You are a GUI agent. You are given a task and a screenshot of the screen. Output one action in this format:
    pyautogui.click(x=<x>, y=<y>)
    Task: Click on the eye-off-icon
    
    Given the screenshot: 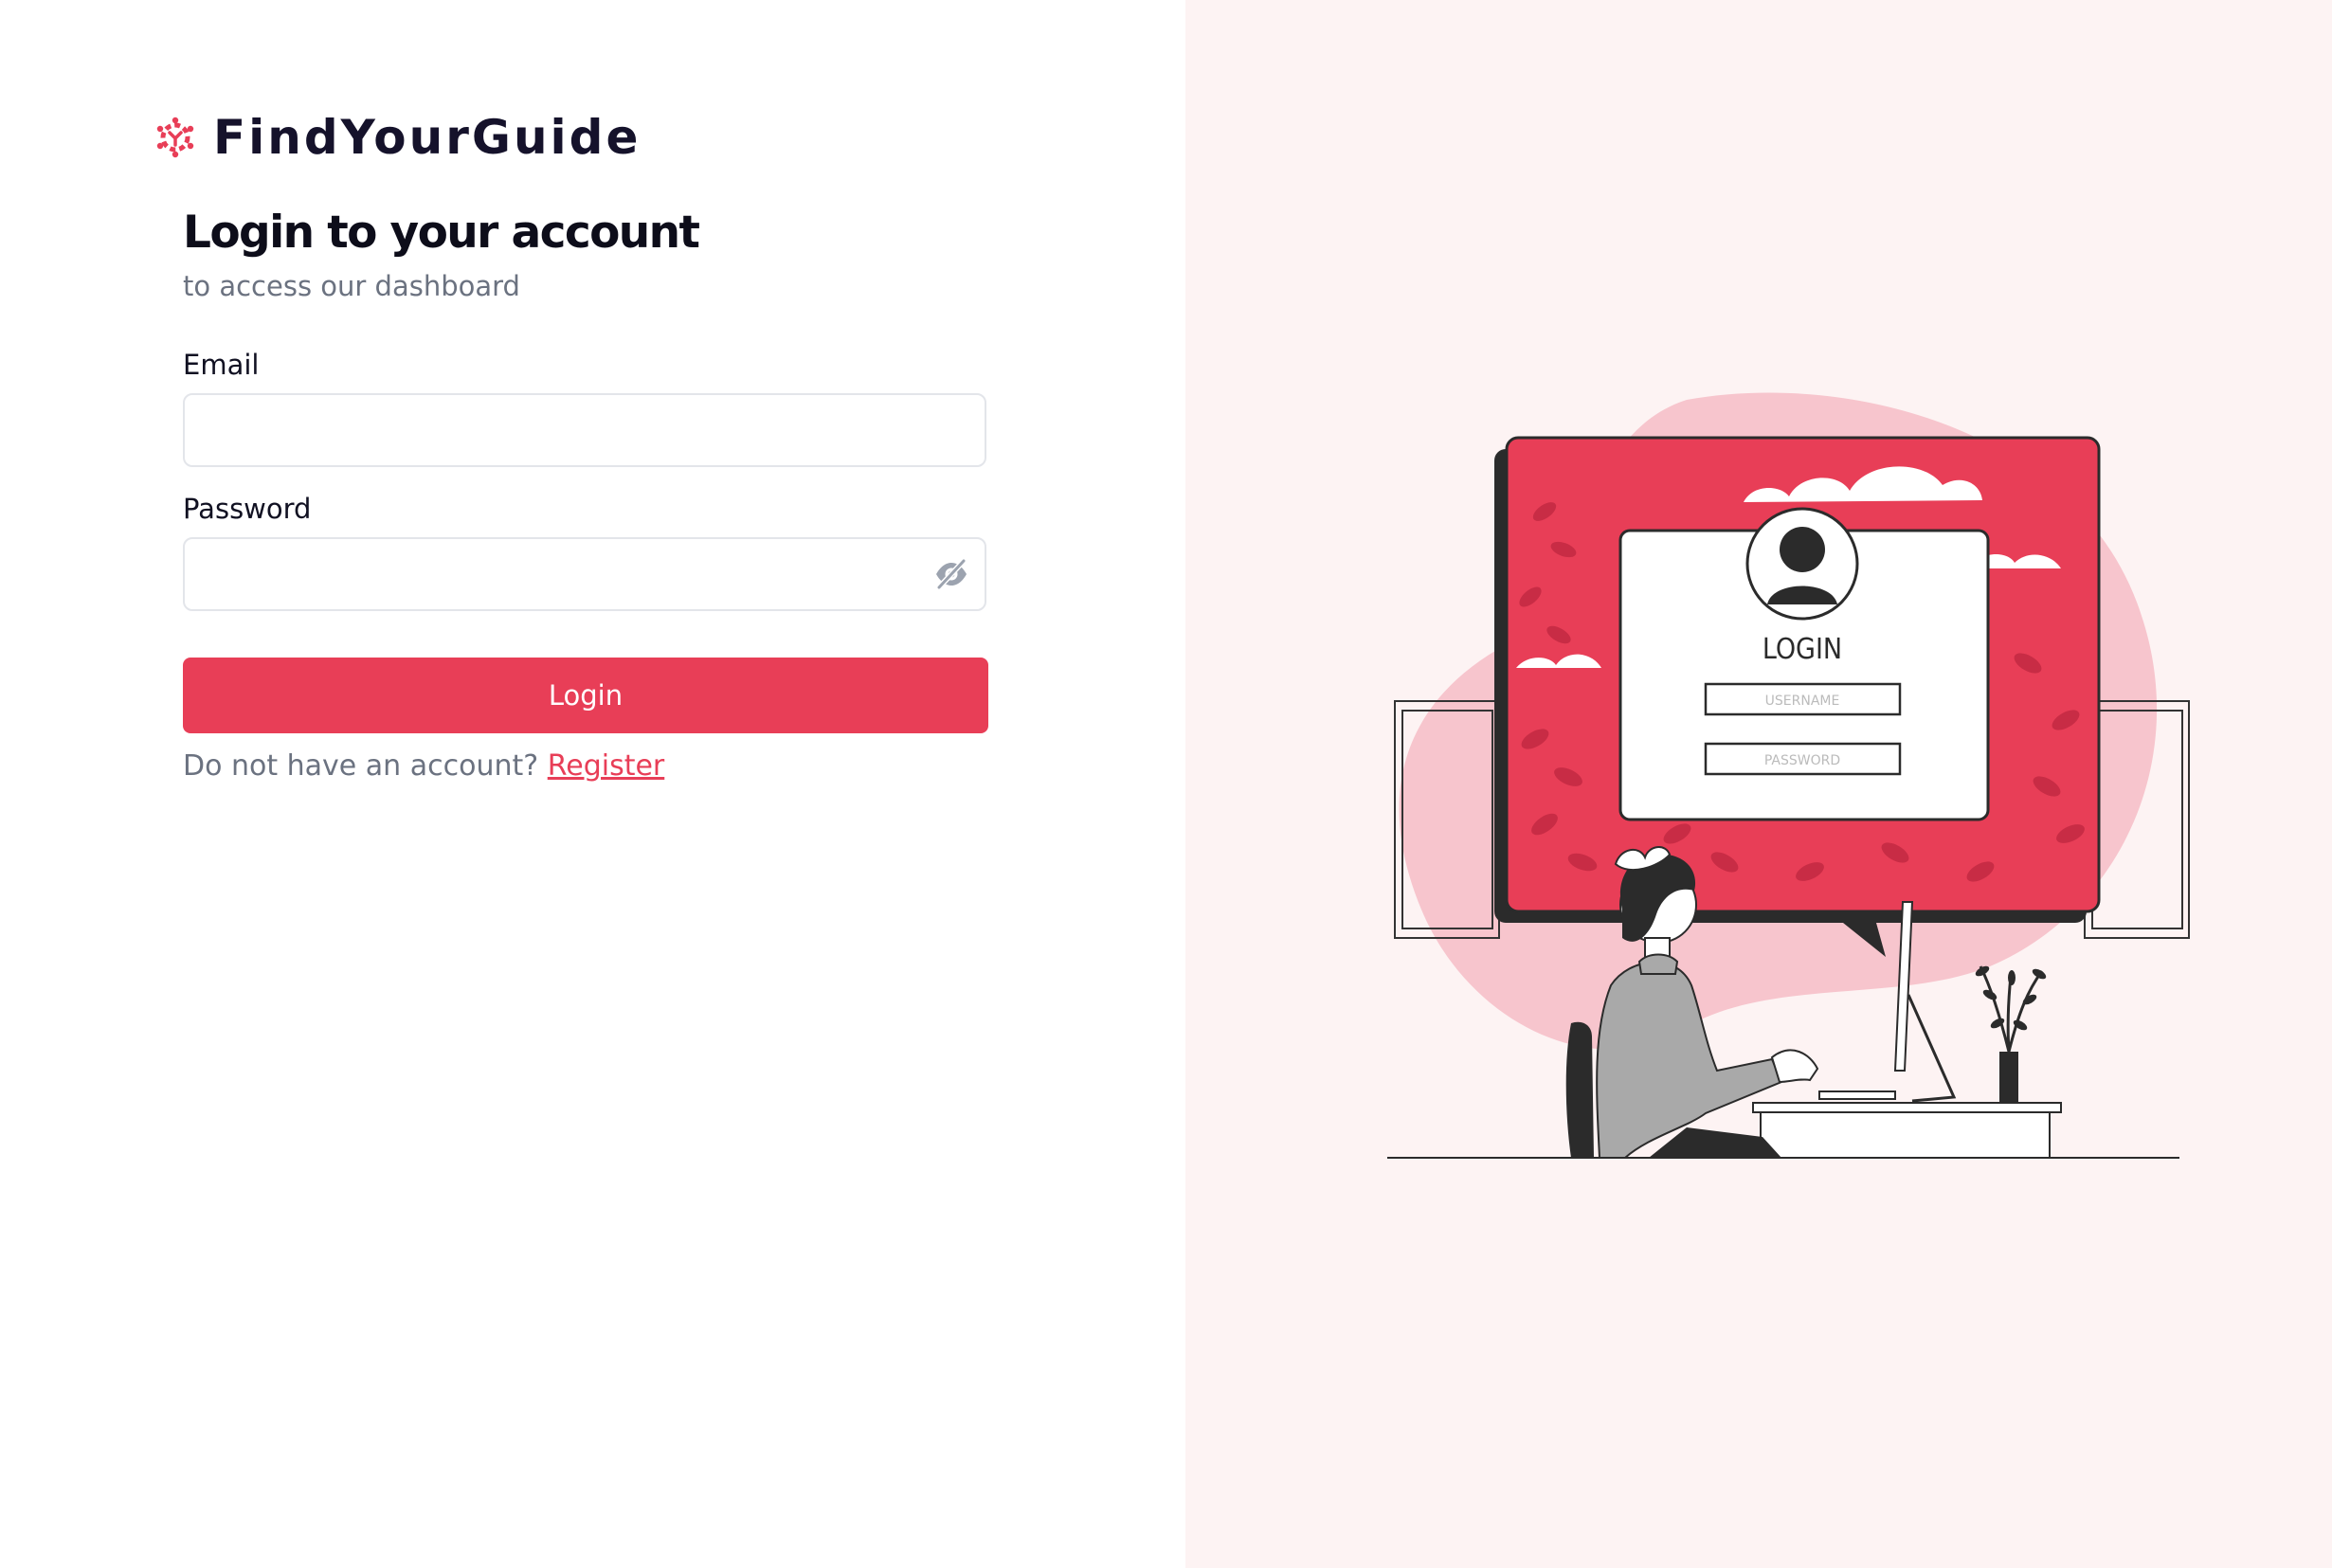 What is the action you would take?
    pyautogui.click(x=951, y=574)
    